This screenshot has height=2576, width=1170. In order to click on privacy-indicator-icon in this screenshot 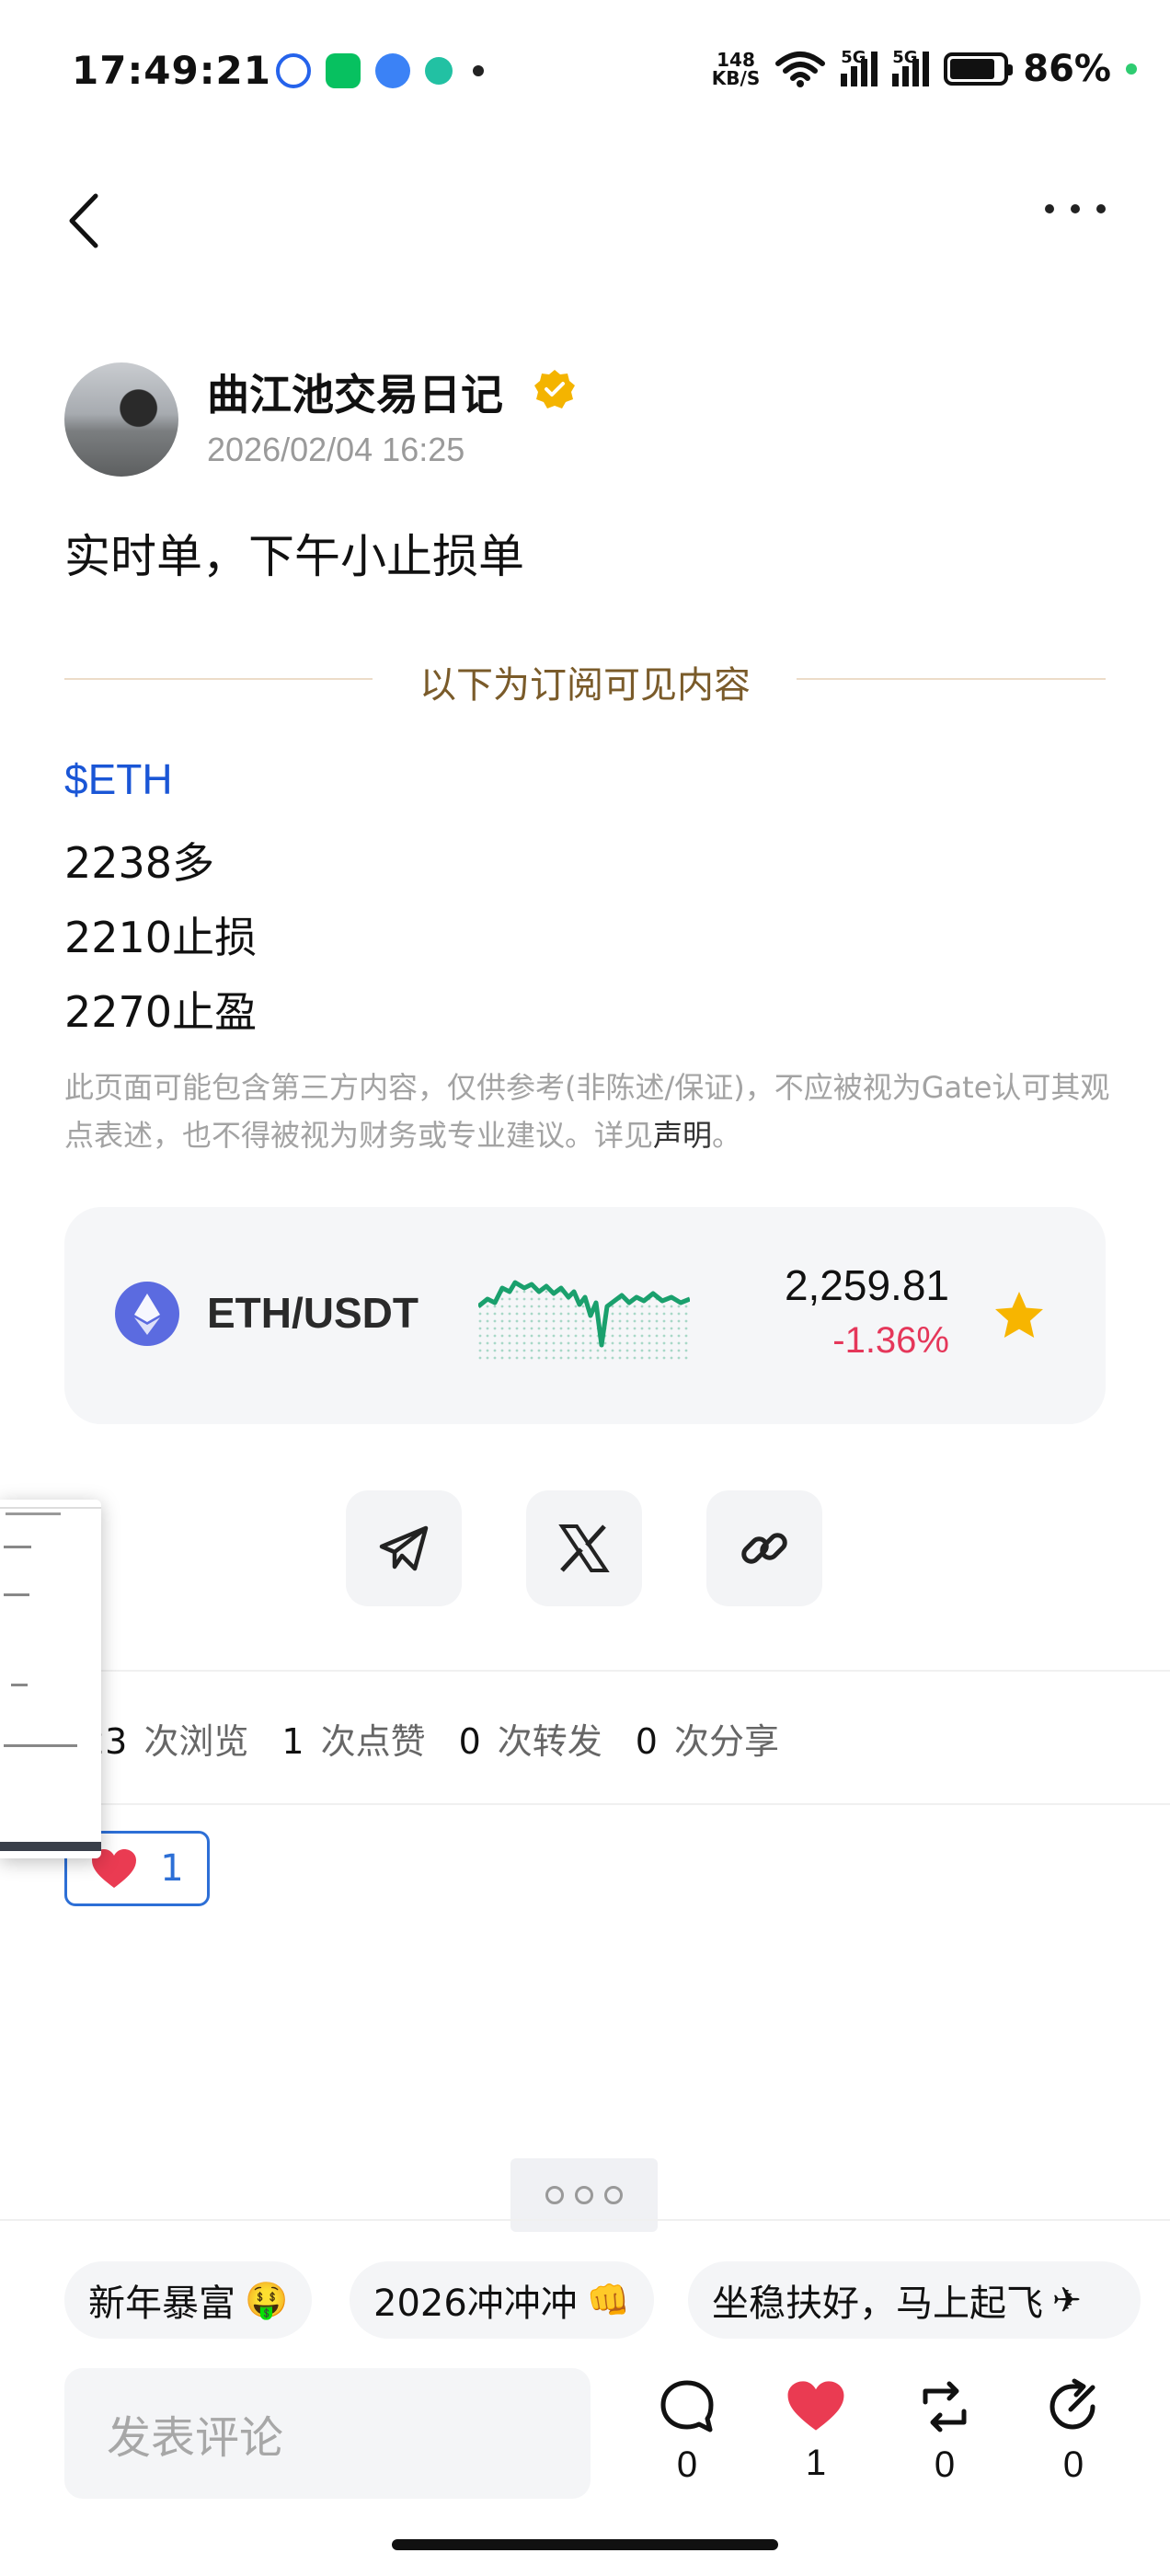, I will do `click(1131, 69)`.